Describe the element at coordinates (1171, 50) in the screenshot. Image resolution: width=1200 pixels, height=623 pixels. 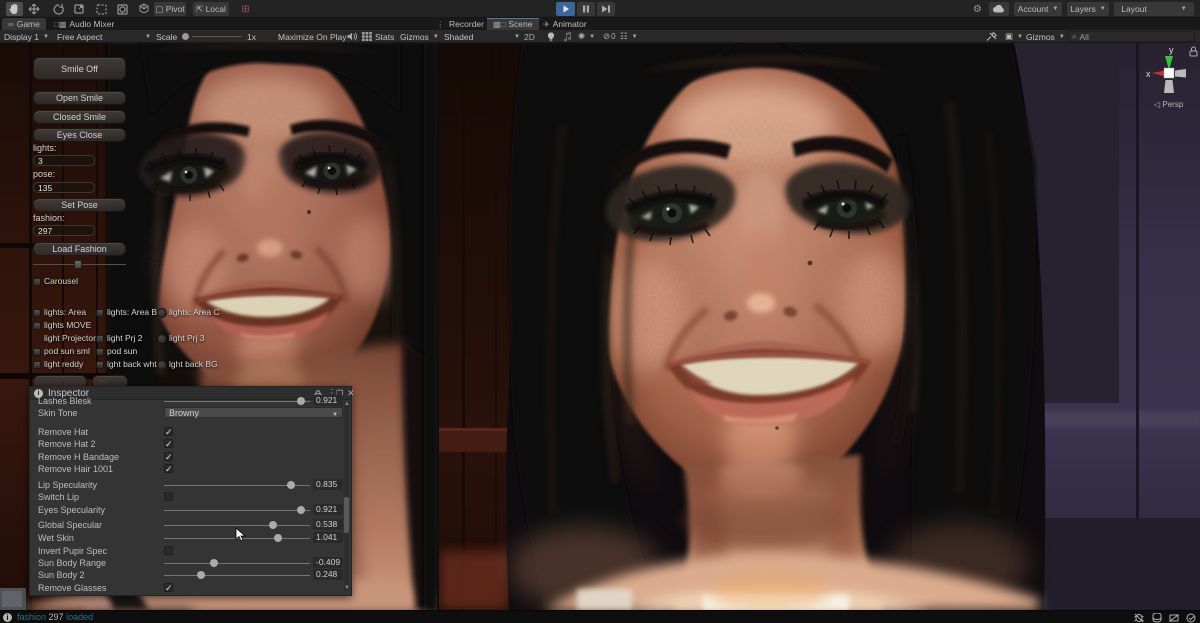
I see `svg-text: y` at that location.